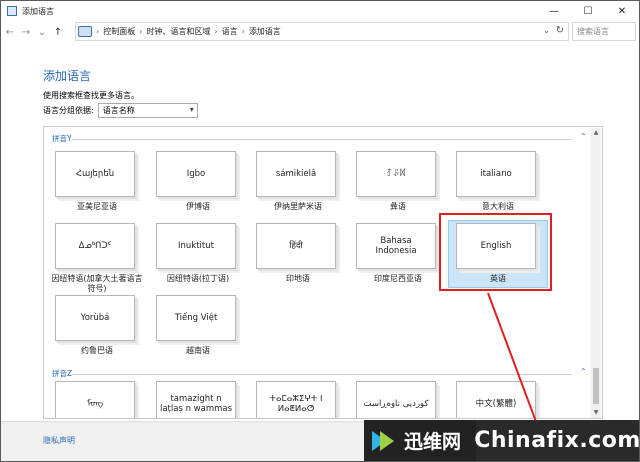 Image resolution: width=640 pixels, height=462 pixels. What do you see at coordinates (517, 371) in the screenshot?
I see `red-arrow-annotation` at bounding box center [517, 371].